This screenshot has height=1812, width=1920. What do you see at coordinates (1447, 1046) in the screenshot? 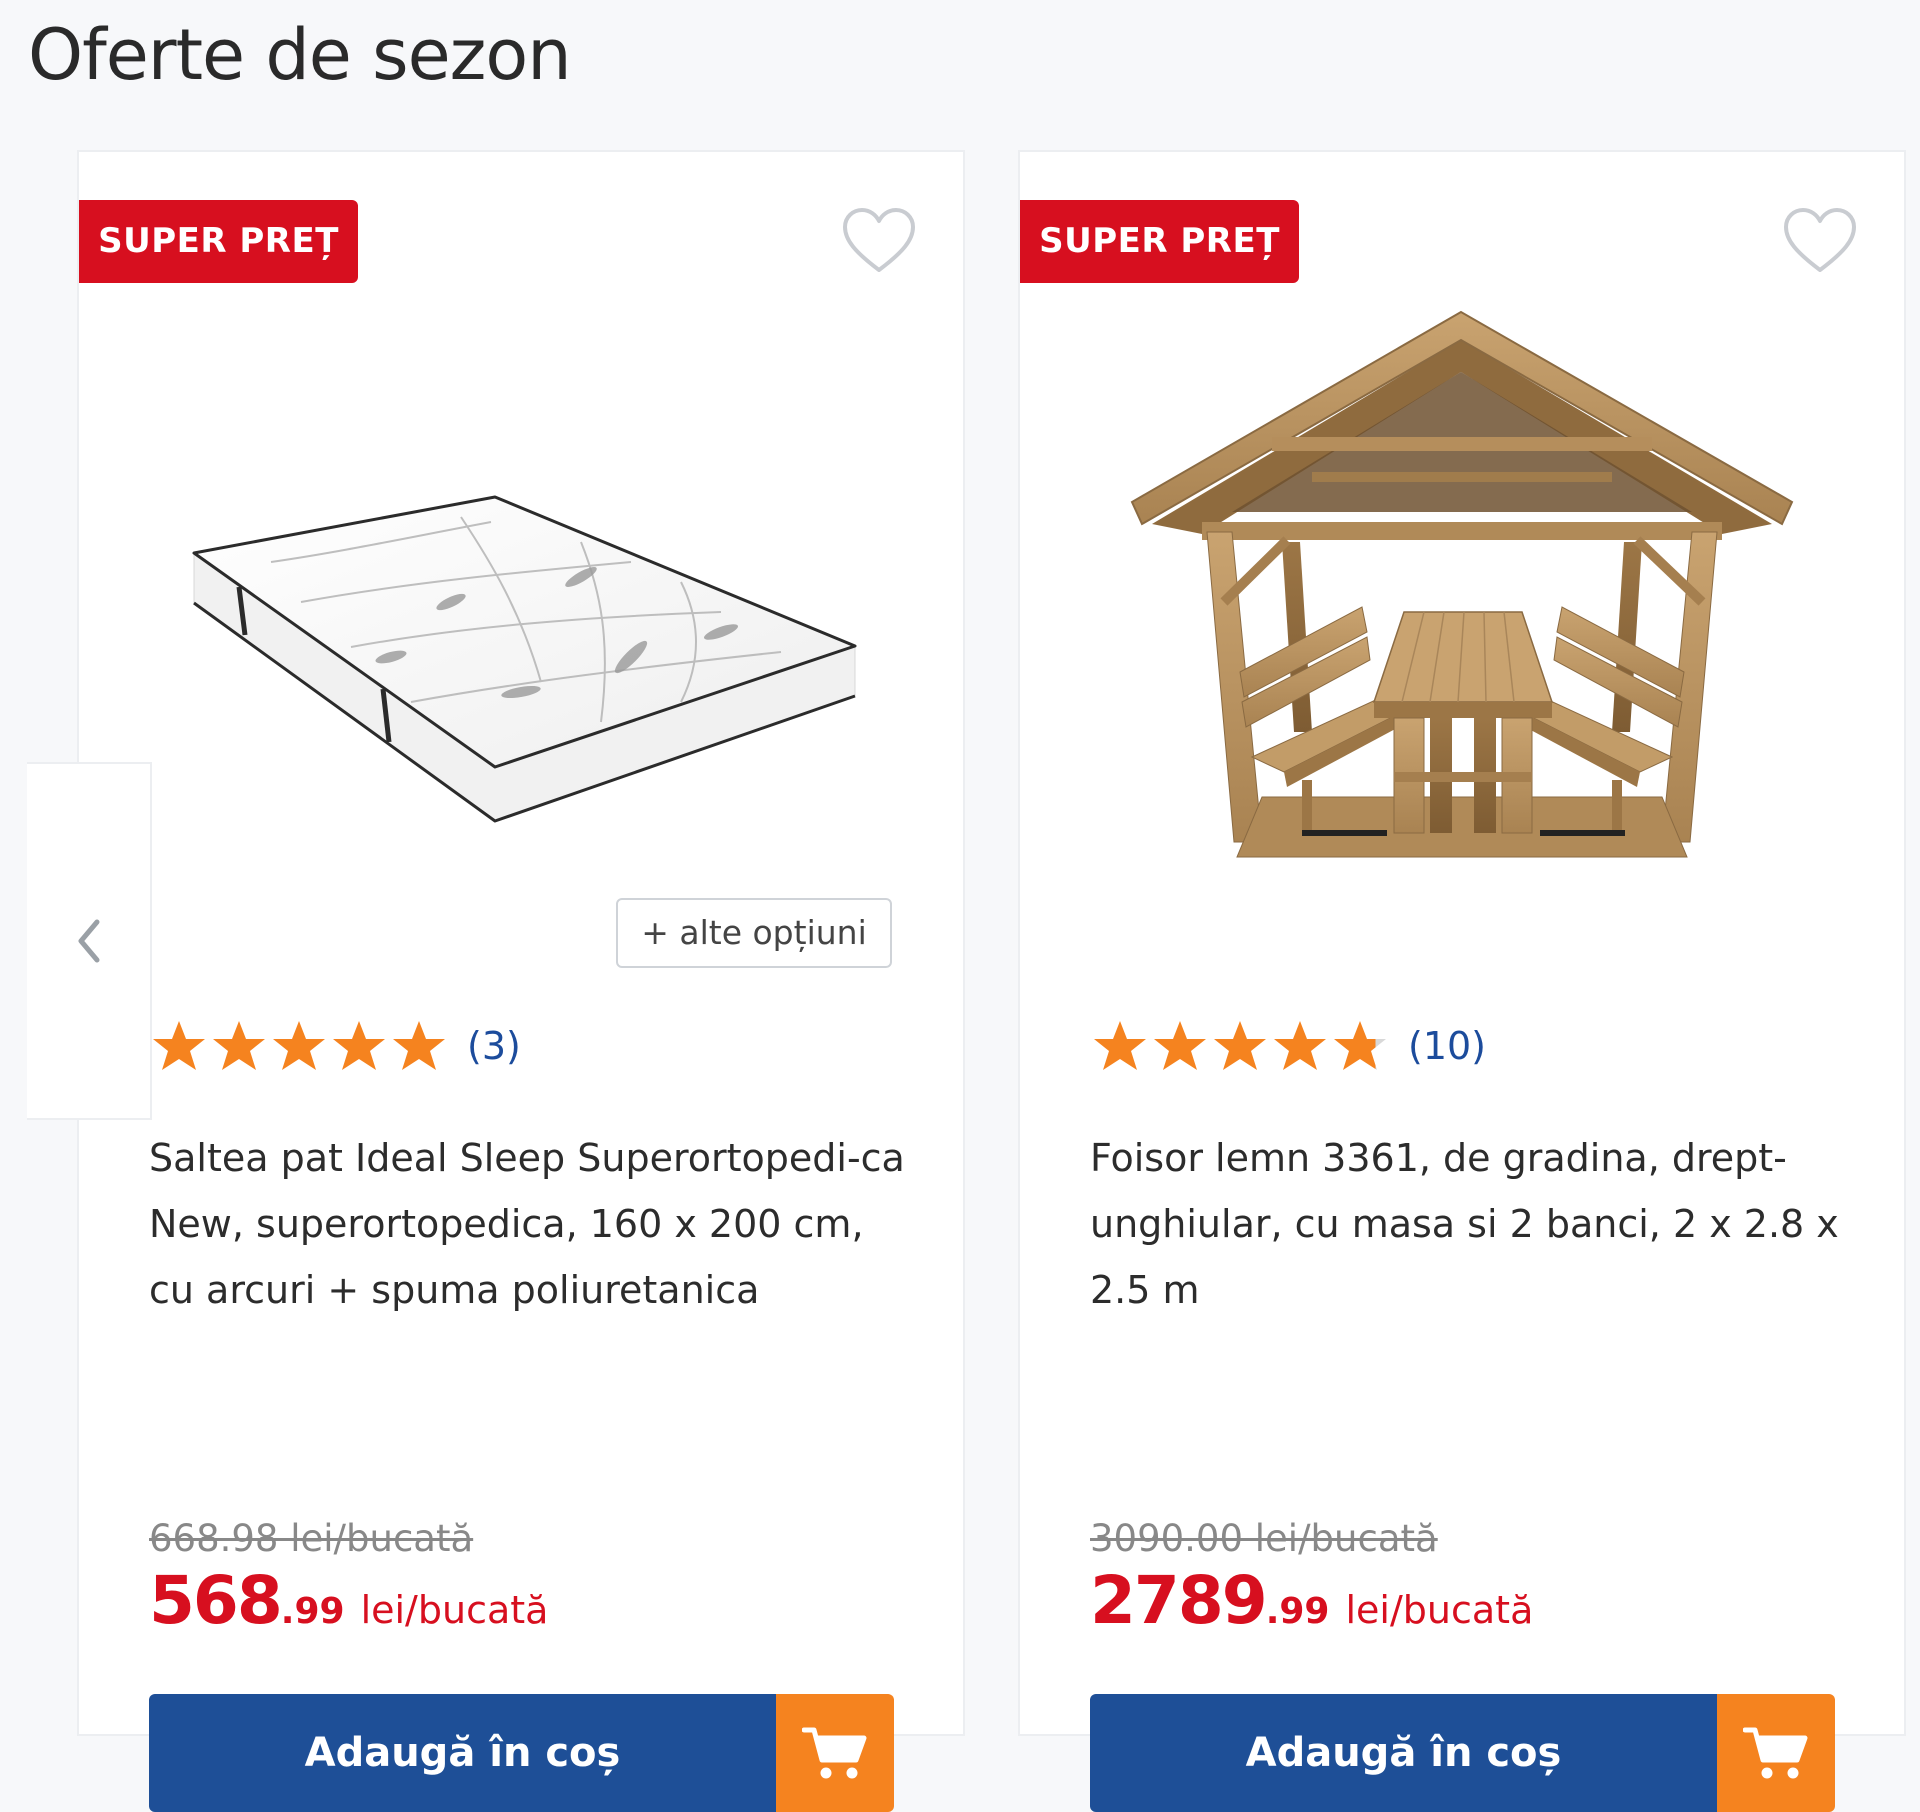
I see `review-count-link: (10)` at bounding box center [1447, 1046].